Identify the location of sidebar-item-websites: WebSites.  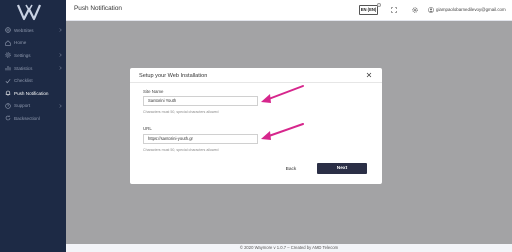
(33, 30).